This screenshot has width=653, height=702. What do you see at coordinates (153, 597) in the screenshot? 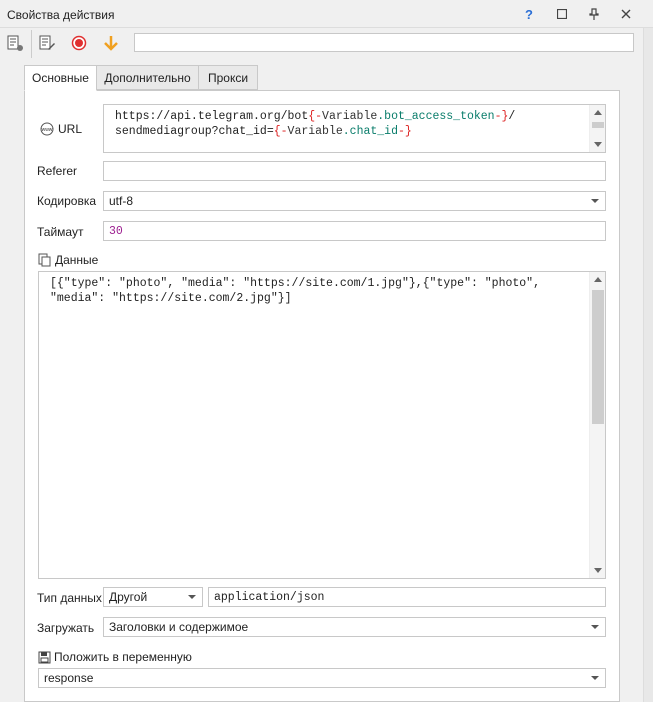
I see `data-type-select: Другой` at bounding box center [153, 597].